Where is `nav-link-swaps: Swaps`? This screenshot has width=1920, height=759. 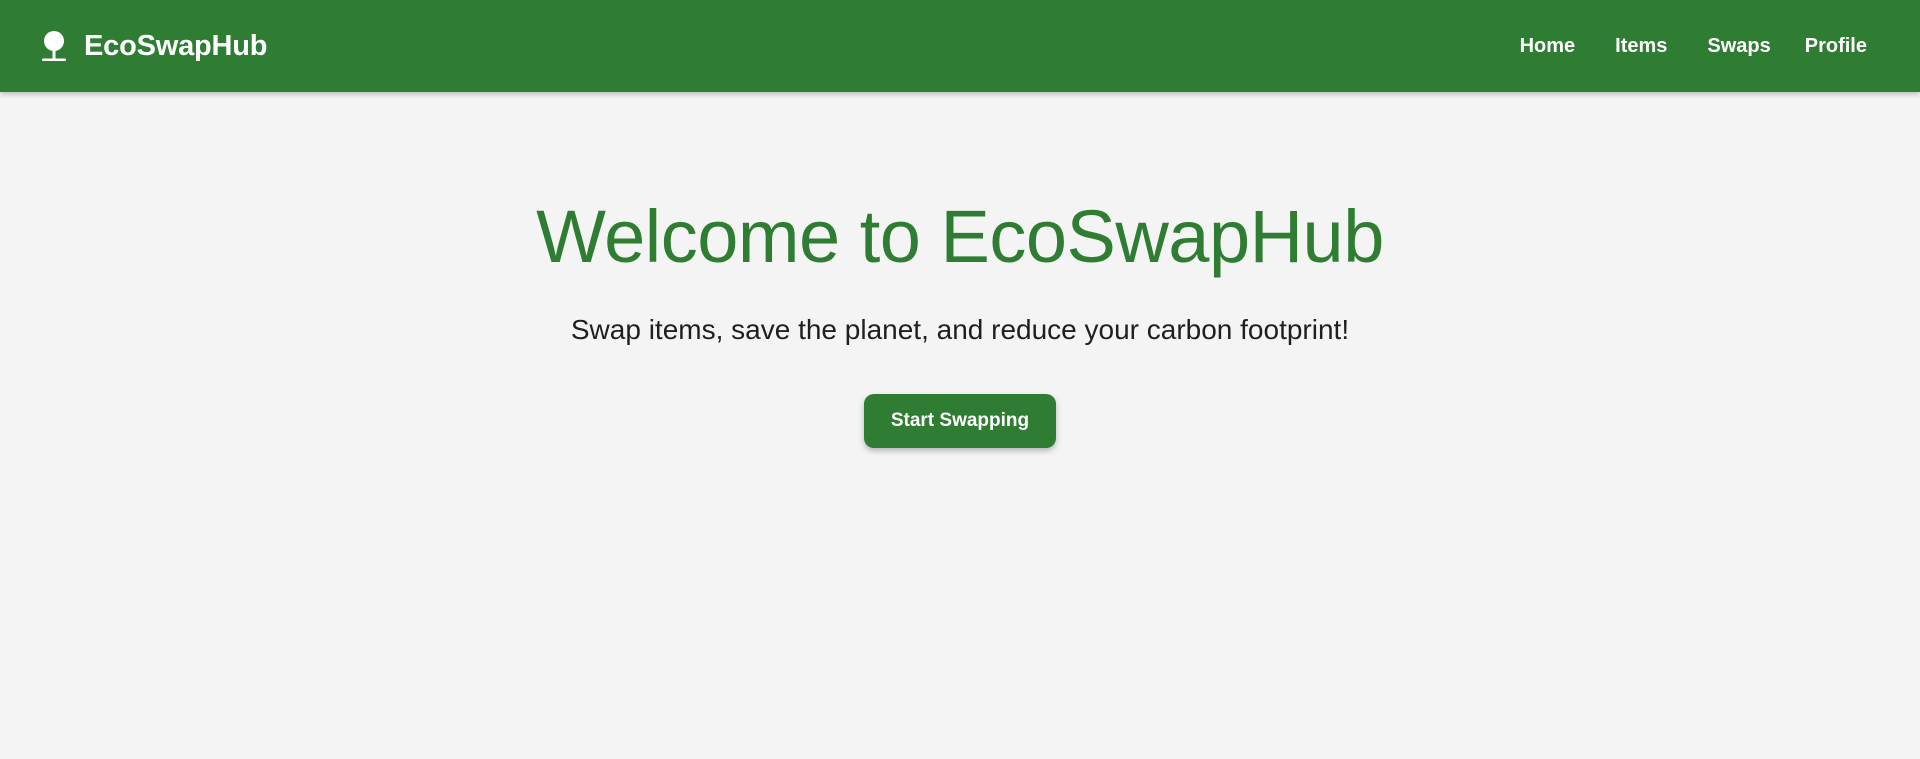 nav-link-swaps: Swaps is located at coordinates (1738, 46).